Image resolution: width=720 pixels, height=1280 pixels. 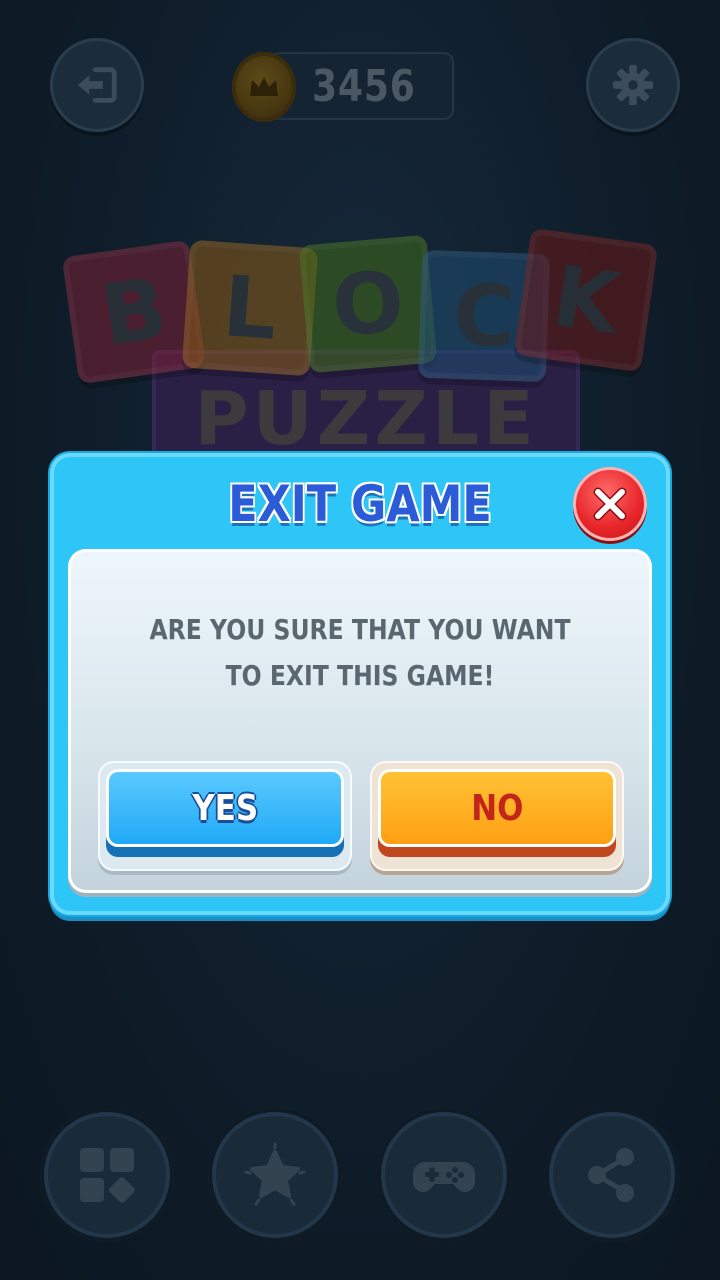 I want to click on back-button, so click(x=97, y=85).